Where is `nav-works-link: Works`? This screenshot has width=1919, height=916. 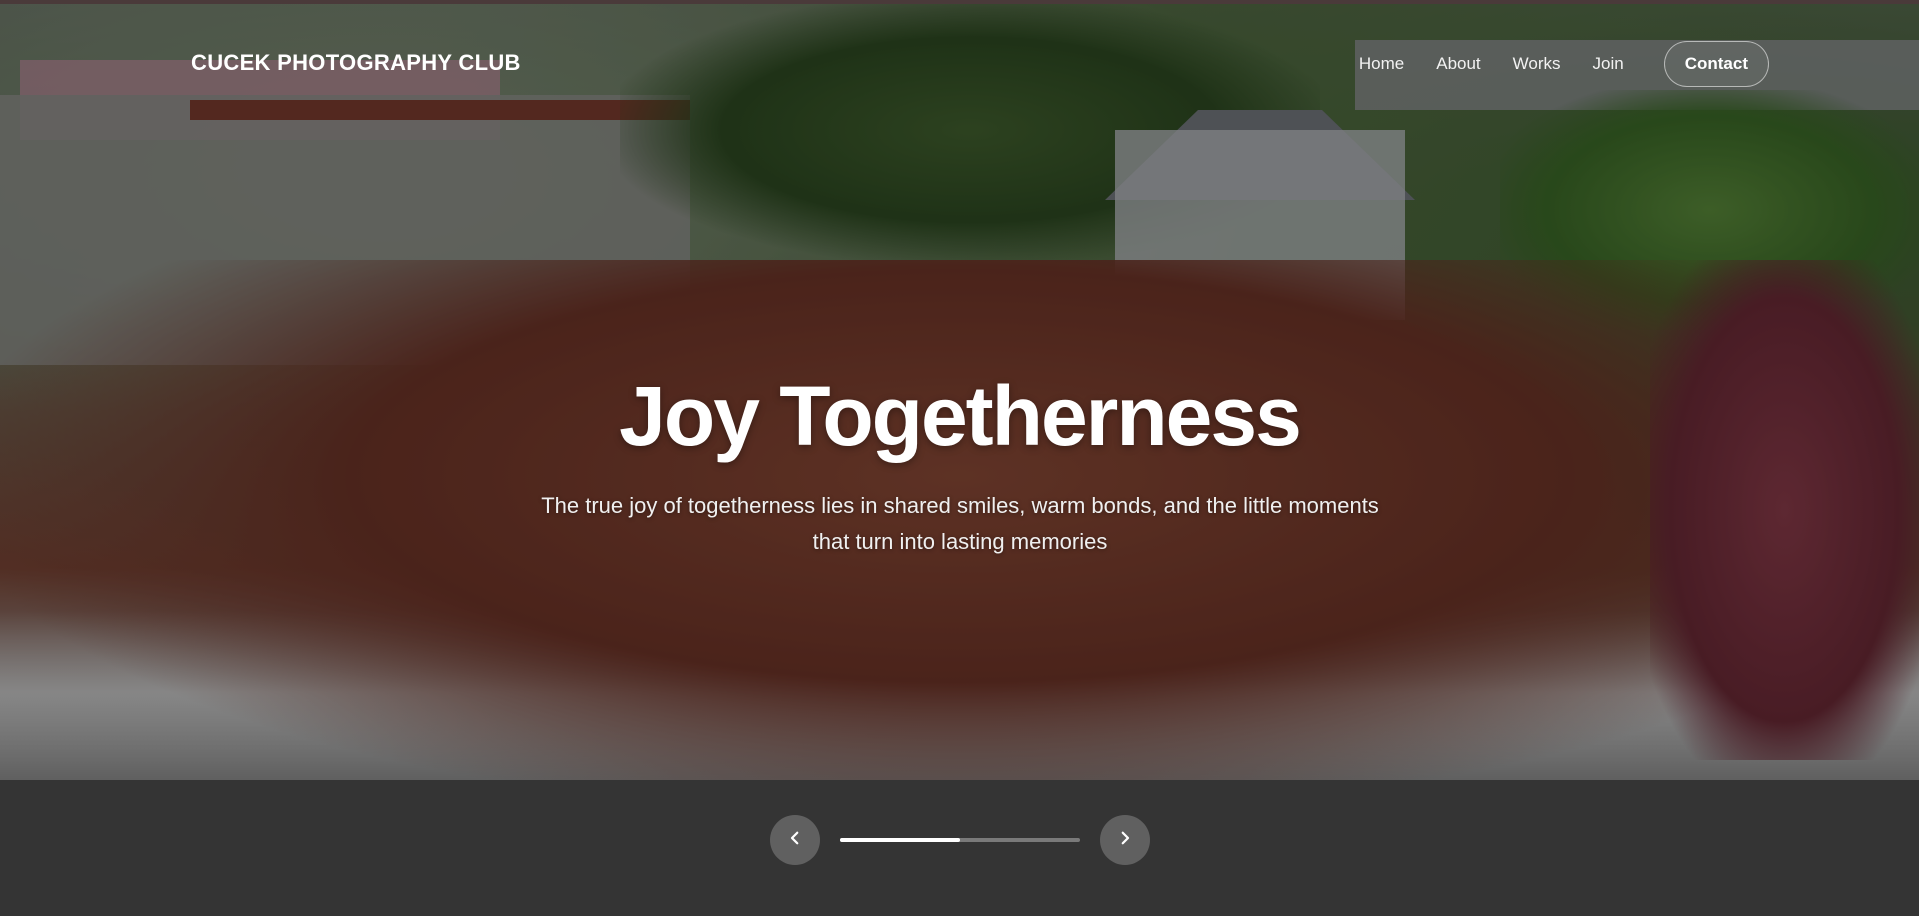 nav-works-link: Works is located at coordinates (1537, 64).